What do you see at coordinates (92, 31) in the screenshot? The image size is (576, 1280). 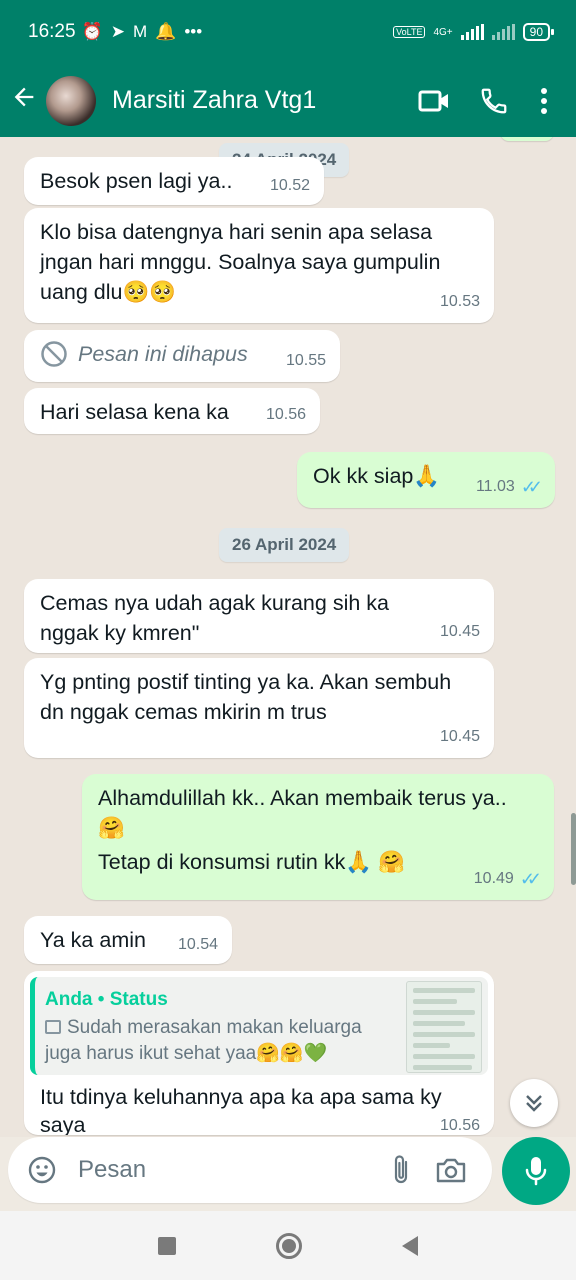 I see `alarm-icon: ⏰` at bounding box center [92, 31].